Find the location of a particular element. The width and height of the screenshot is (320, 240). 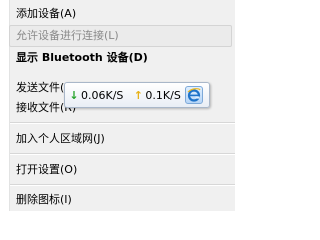

network-speed-tooltip: ↓ 0.06K/S ↑ 0.1K/S is located at coordinates (137, 95).